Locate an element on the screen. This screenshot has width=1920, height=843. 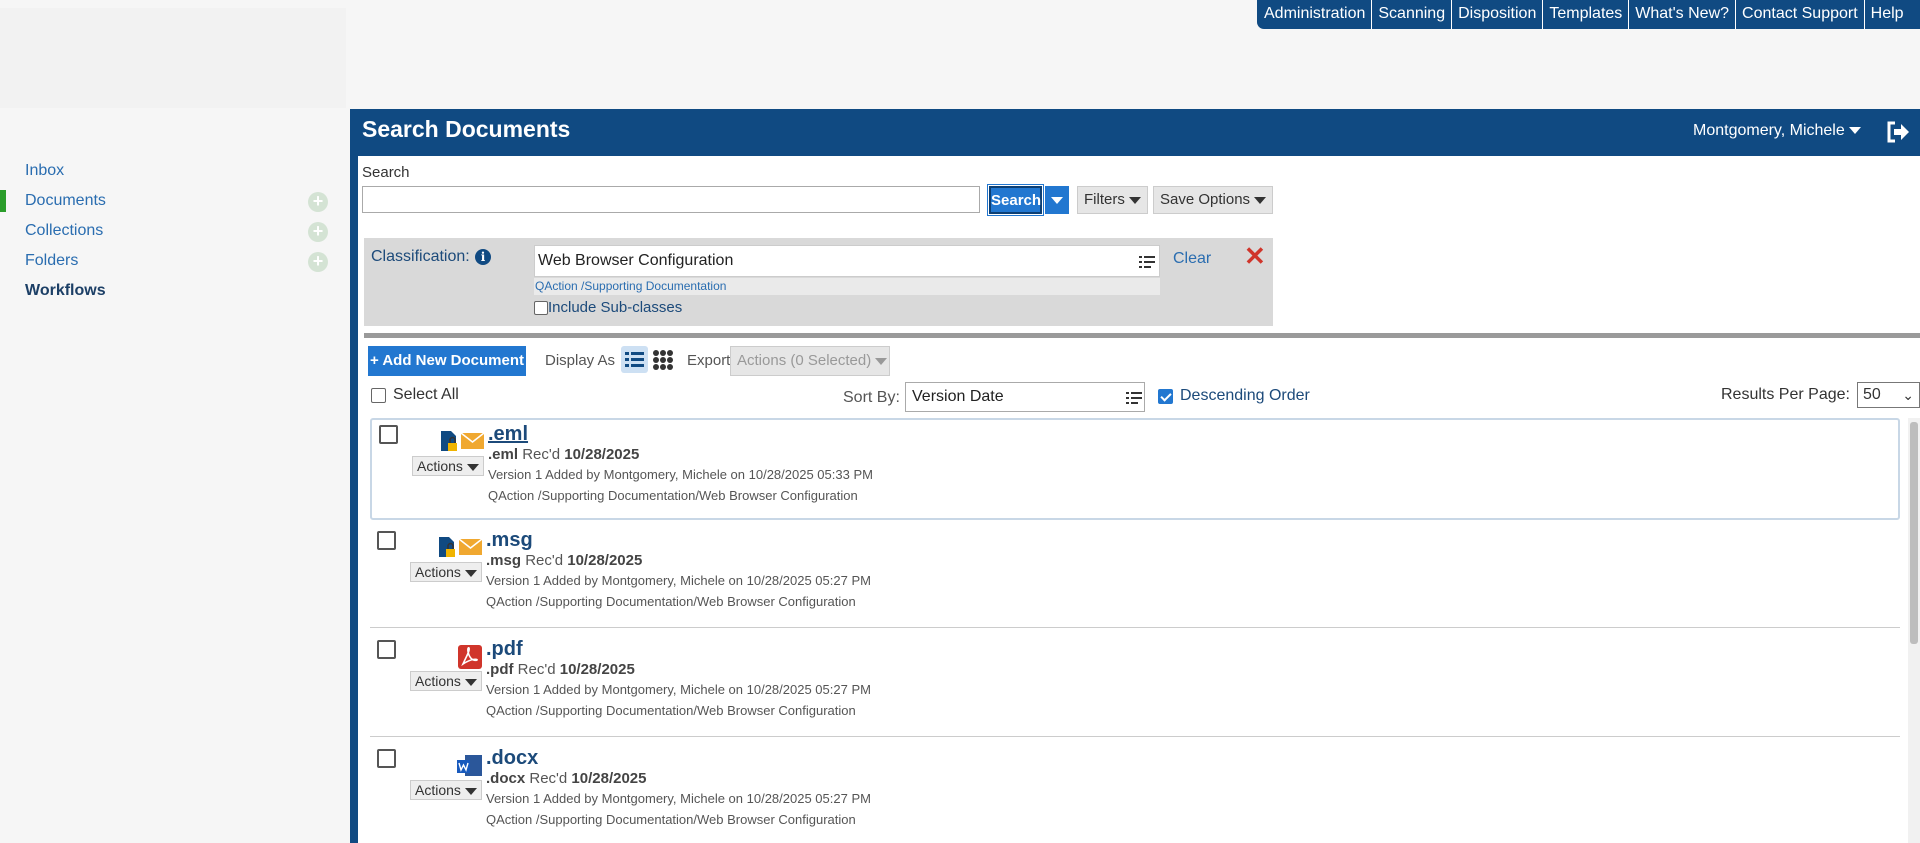
scrollbar-thumb is located at coordinates (1914, 533).